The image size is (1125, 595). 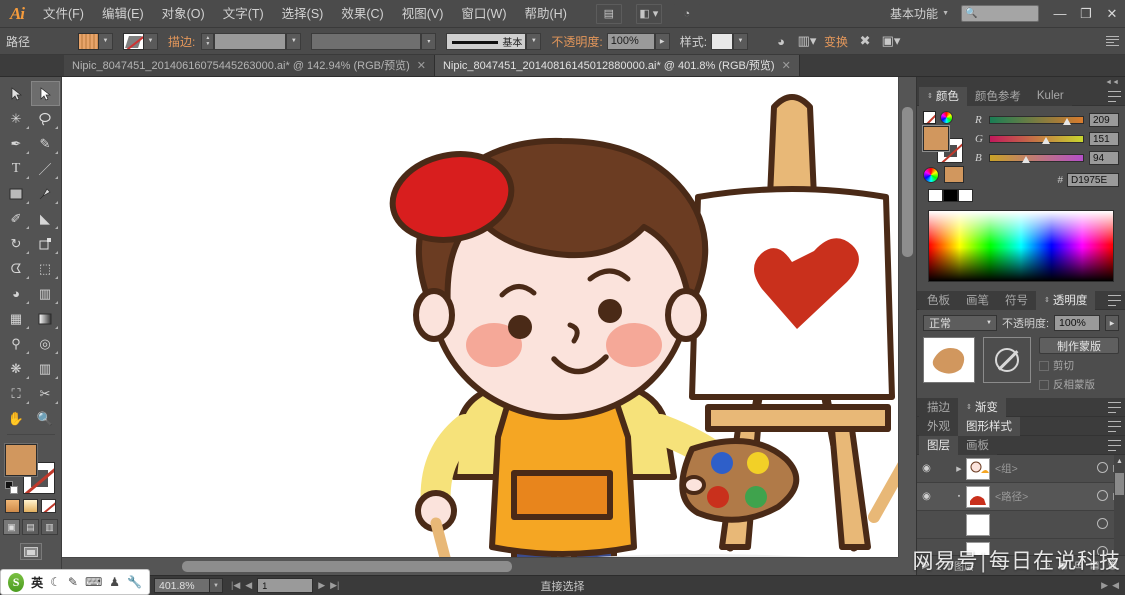 I want to click on control-bar-overflow, so click(x=1115, y=41).